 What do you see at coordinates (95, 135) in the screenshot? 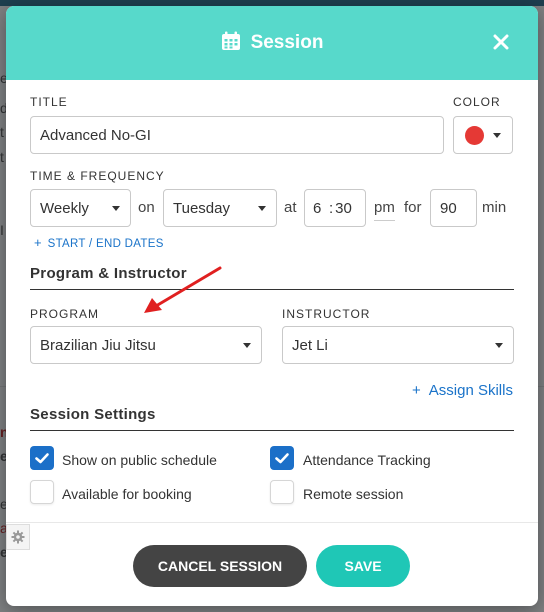
I see `title-input-value: Advanced No-GI` at bounding box center [95, 135].